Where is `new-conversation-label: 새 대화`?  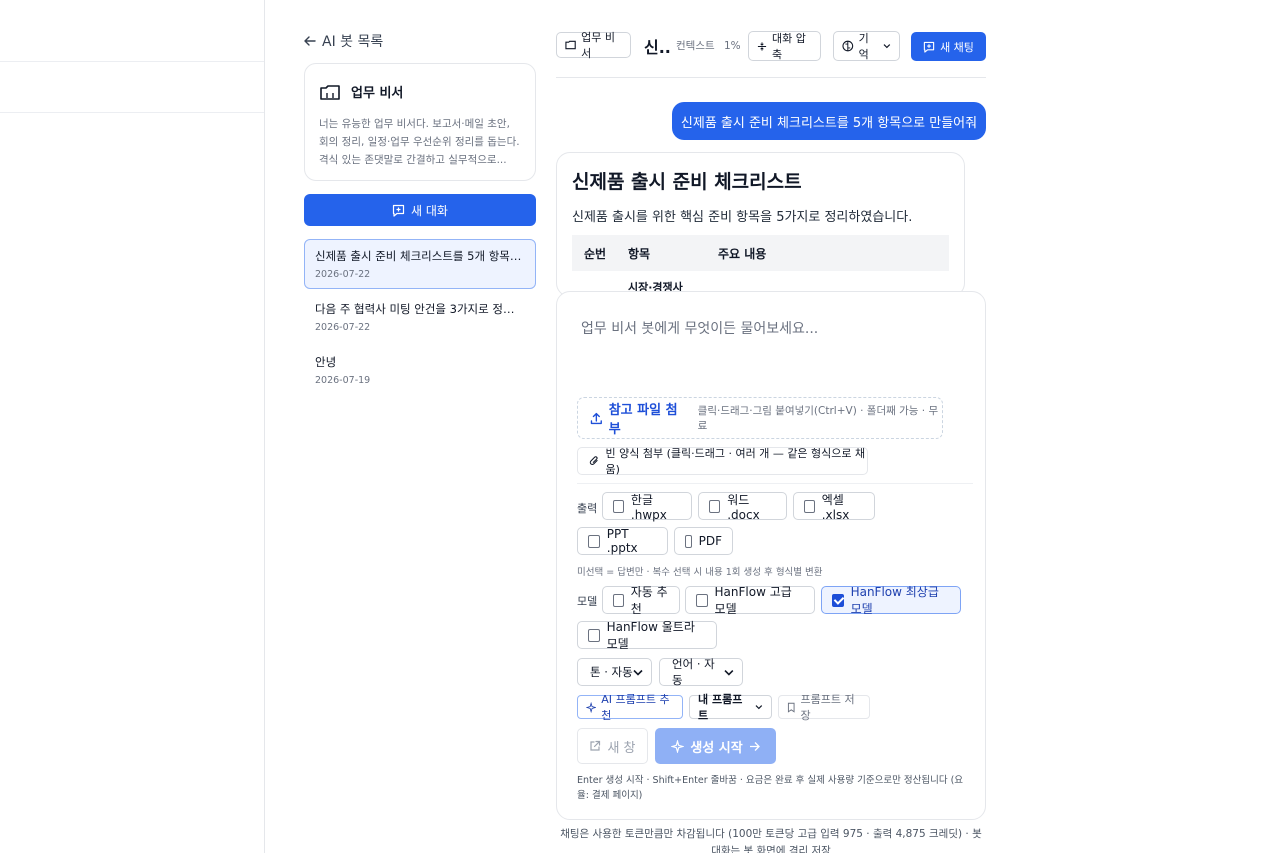
new-conversation-label: 새 대화 is located at coordinates (429, 210).